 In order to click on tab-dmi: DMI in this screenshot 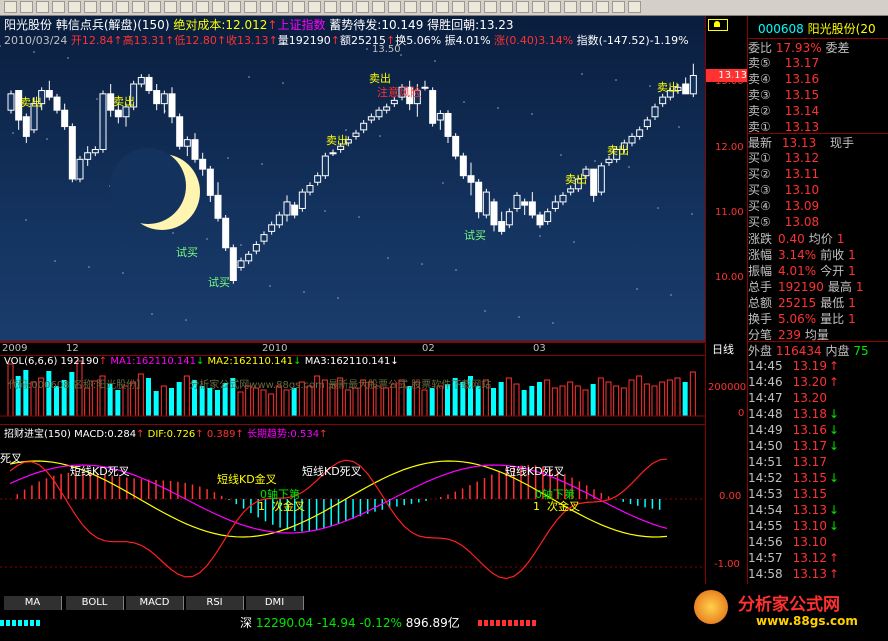, I will do `click(275, 603)`.